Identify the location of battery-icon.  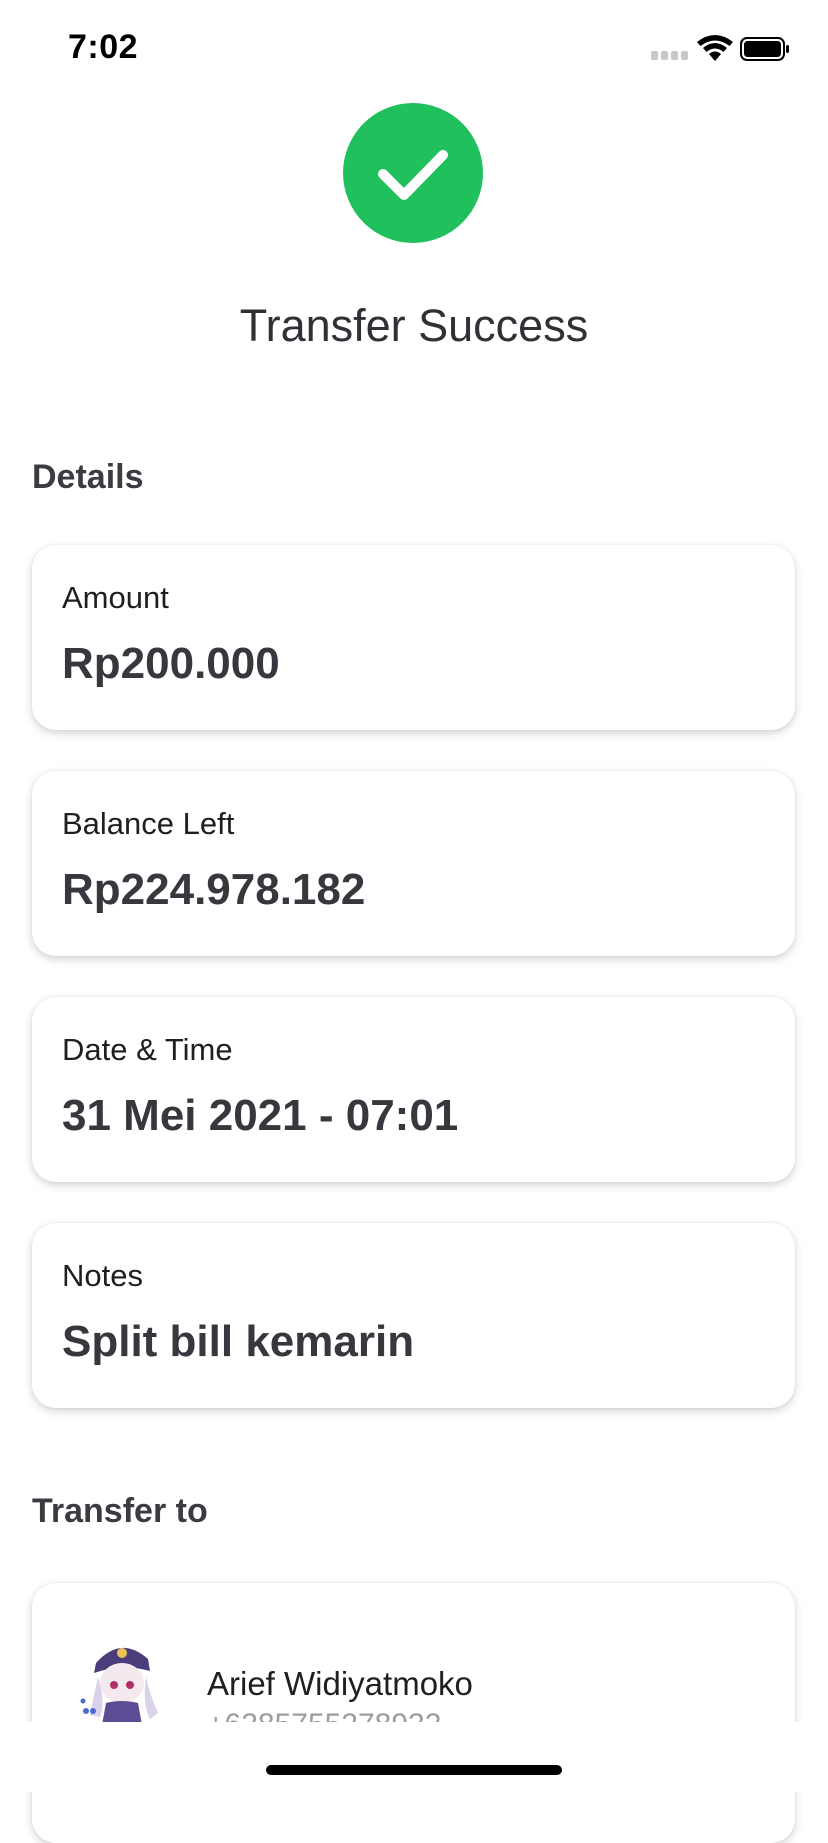
(764, 49).